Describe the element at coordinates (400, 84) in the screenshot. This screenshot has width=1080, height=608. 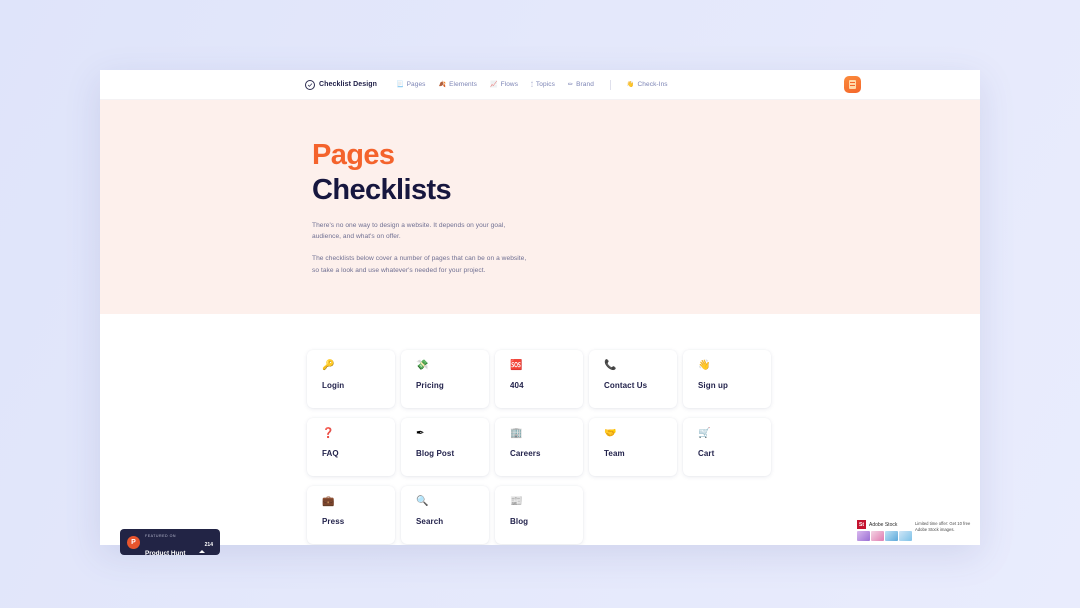
I see `page-icon: 📃` at that location.